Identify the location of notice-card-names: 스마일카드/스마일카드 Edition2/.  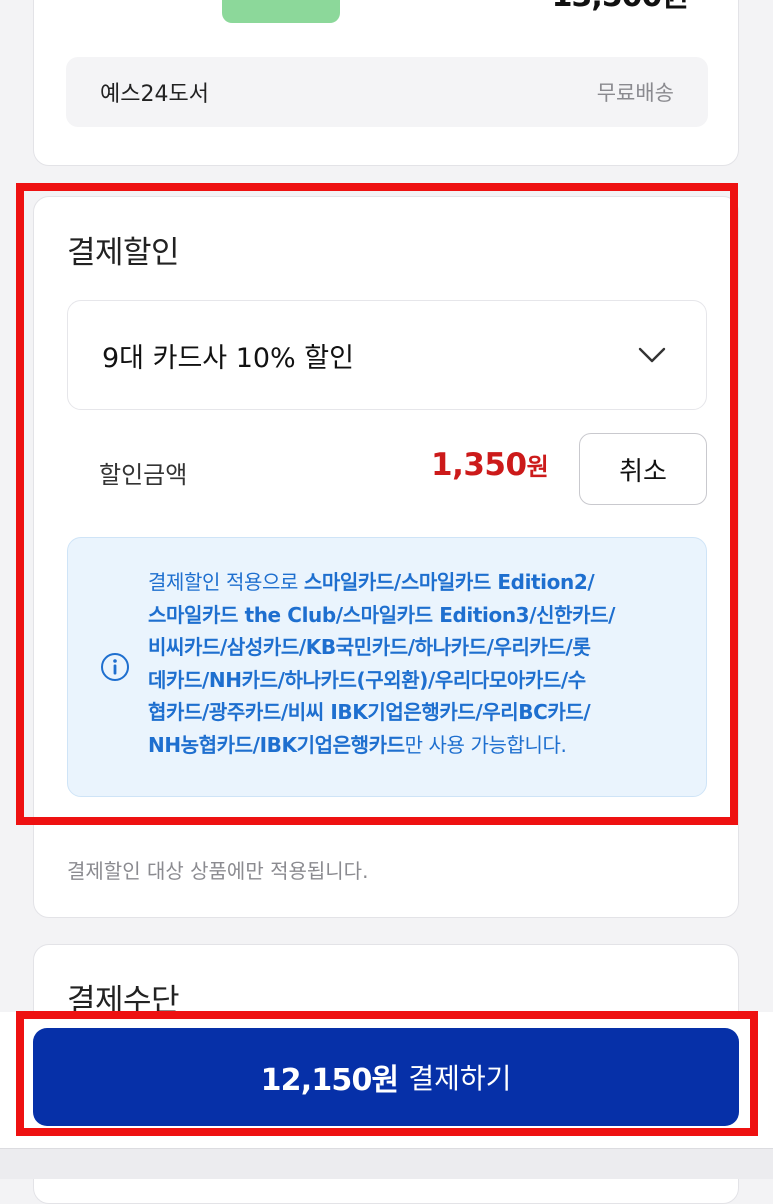
(449, 582).